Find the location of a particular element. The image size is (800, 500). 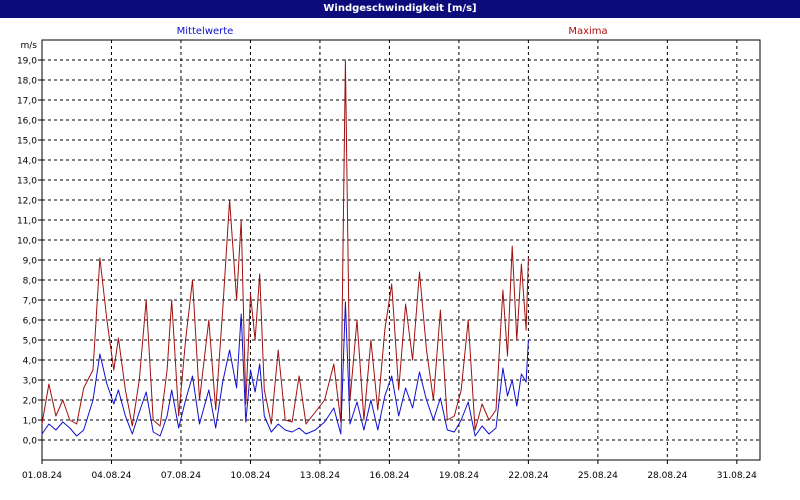

y-tick-label: 14,0 is located at coordinates (27, 162).